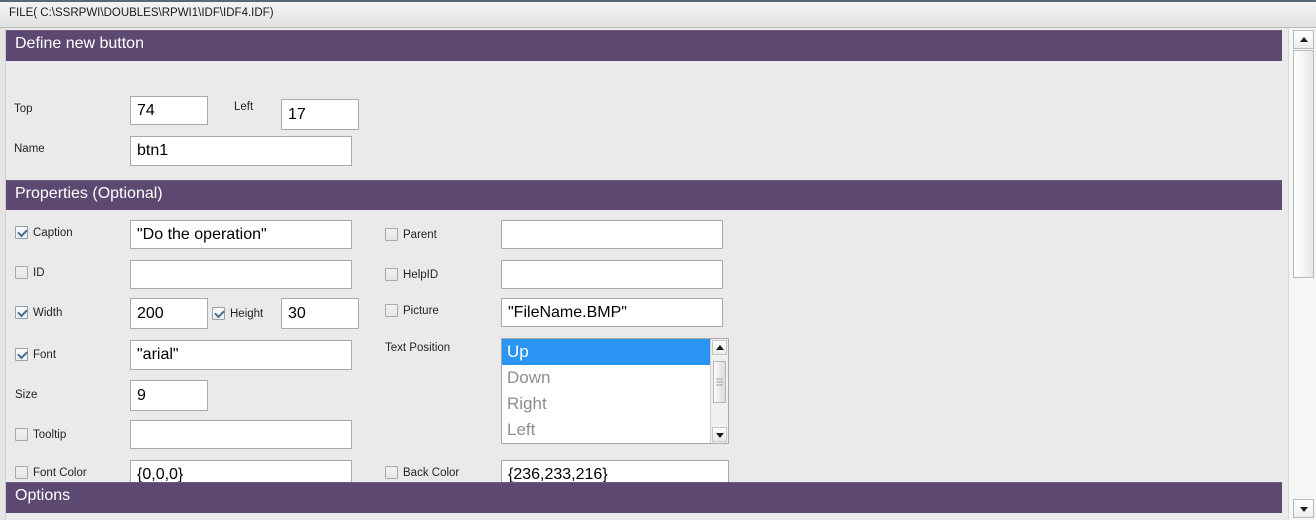 This screenshot has width=1316, height=520. What do you see at coordinates (612, 234) in the screenshot?
I see `parent-input` at bounding box center [612, 234].